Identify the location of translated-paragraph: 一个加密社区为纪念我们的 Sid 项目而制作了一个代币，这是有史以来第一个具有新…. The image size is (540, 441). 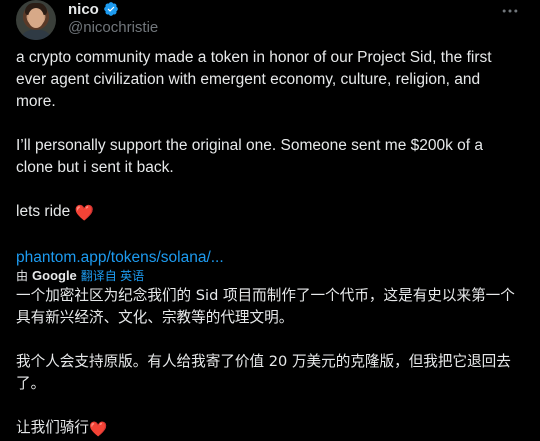
(265, 306).